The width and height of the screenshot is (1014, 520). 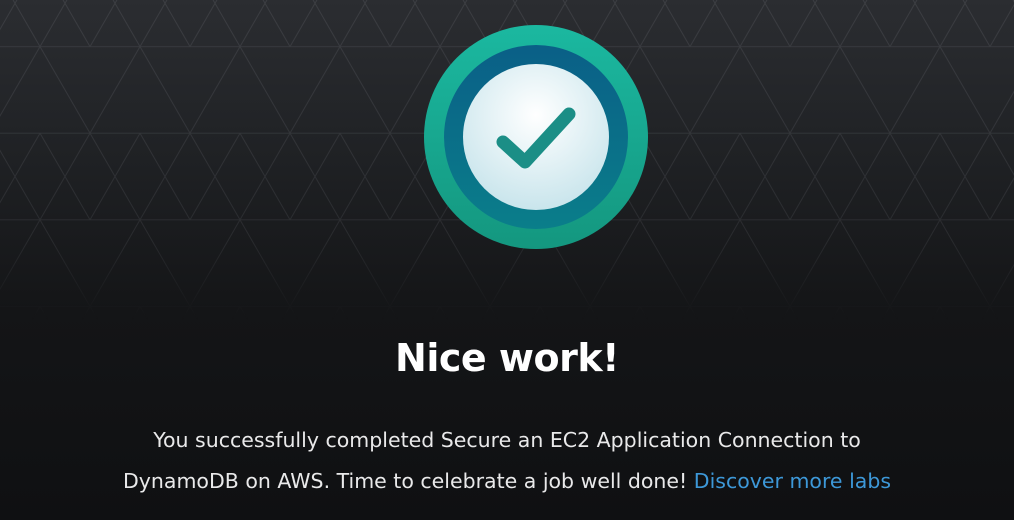 I want to click on success-badge, so click(x=536, y=137).